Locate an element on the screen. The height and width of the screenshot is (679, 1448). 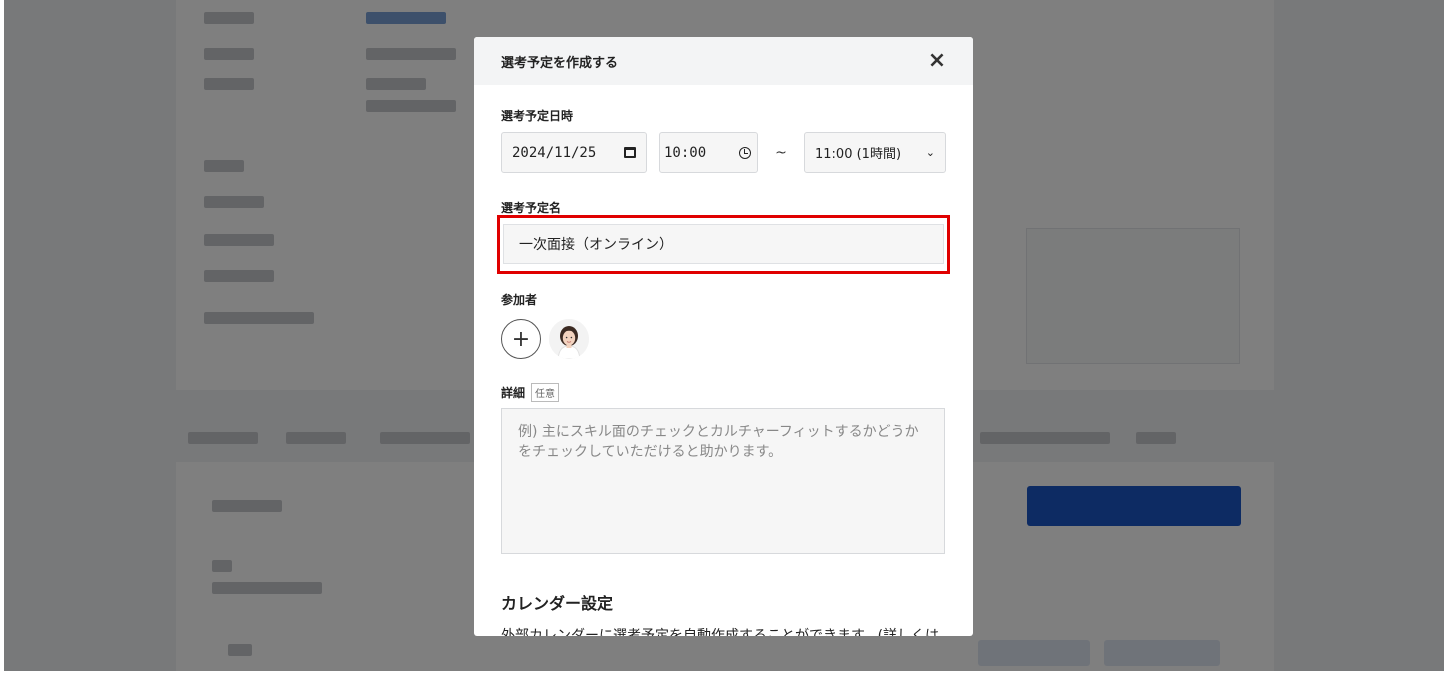
modal-title: 選考予定を作成する is located at coordinates (560, 63).